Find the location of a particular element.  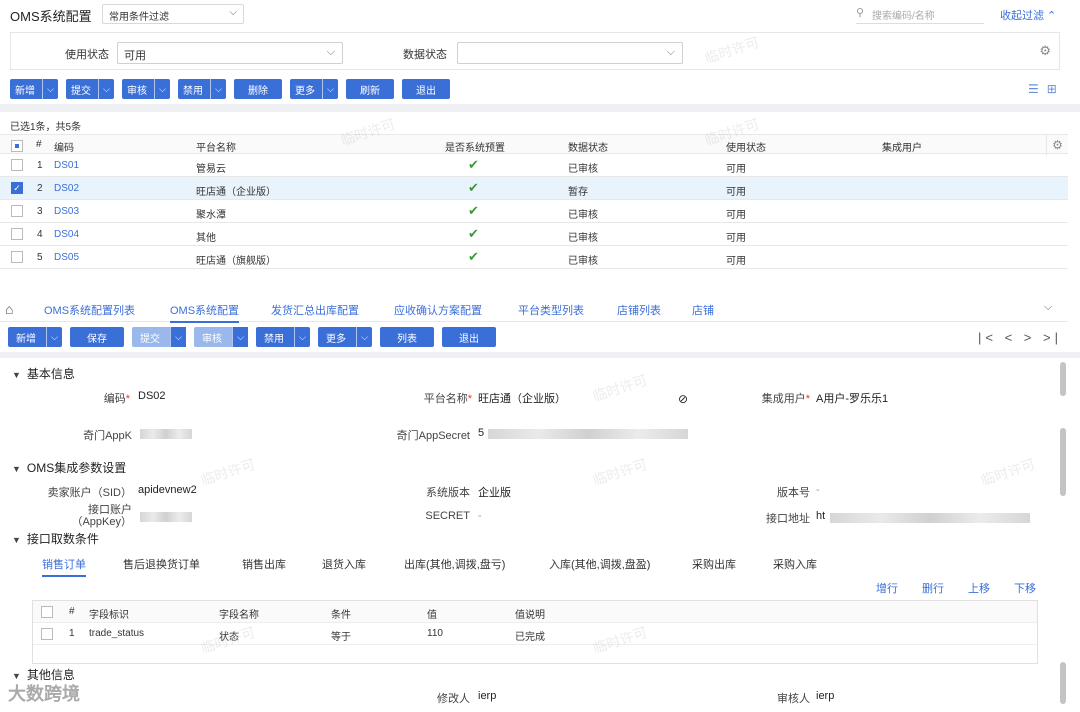

form-submit-button: 提交 ⌵ is located at coordinates (159, 337).